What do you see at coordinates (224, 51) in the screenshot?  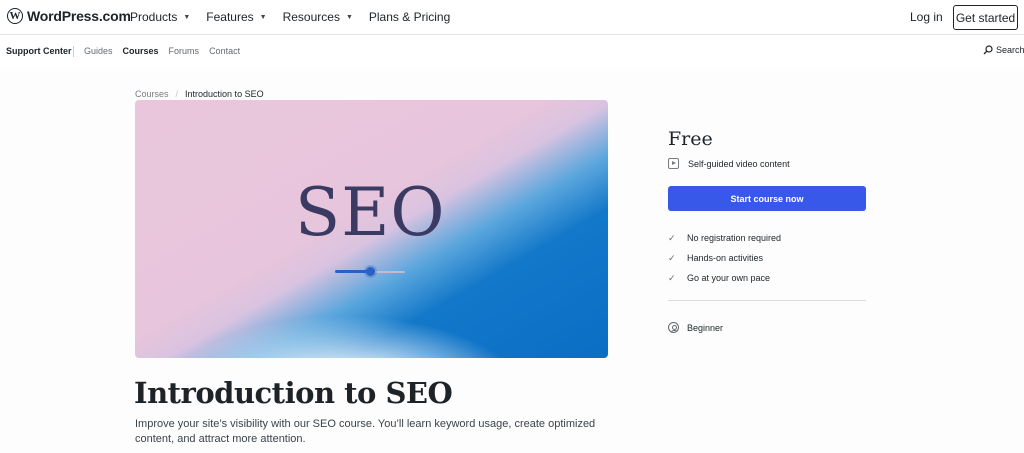 I see `subnav-contact: Contact` at bounding box center [224, 51].